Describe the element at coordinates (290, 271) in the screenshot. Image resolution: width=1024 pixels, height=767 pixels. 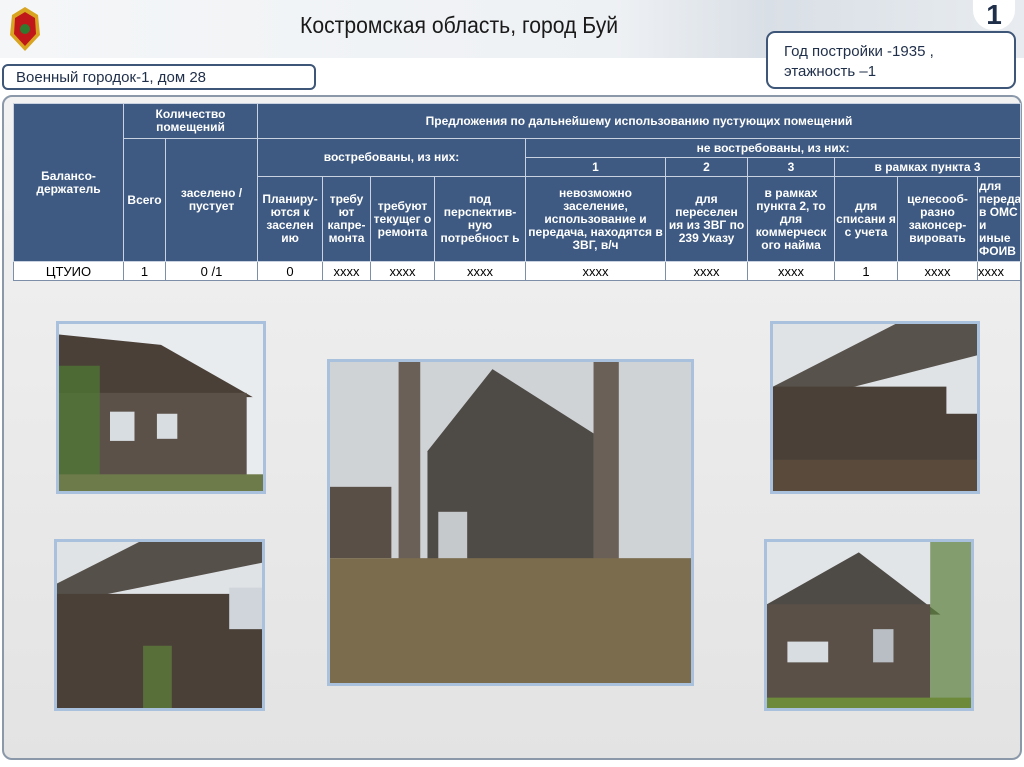
I see `cell: 0` at that location.